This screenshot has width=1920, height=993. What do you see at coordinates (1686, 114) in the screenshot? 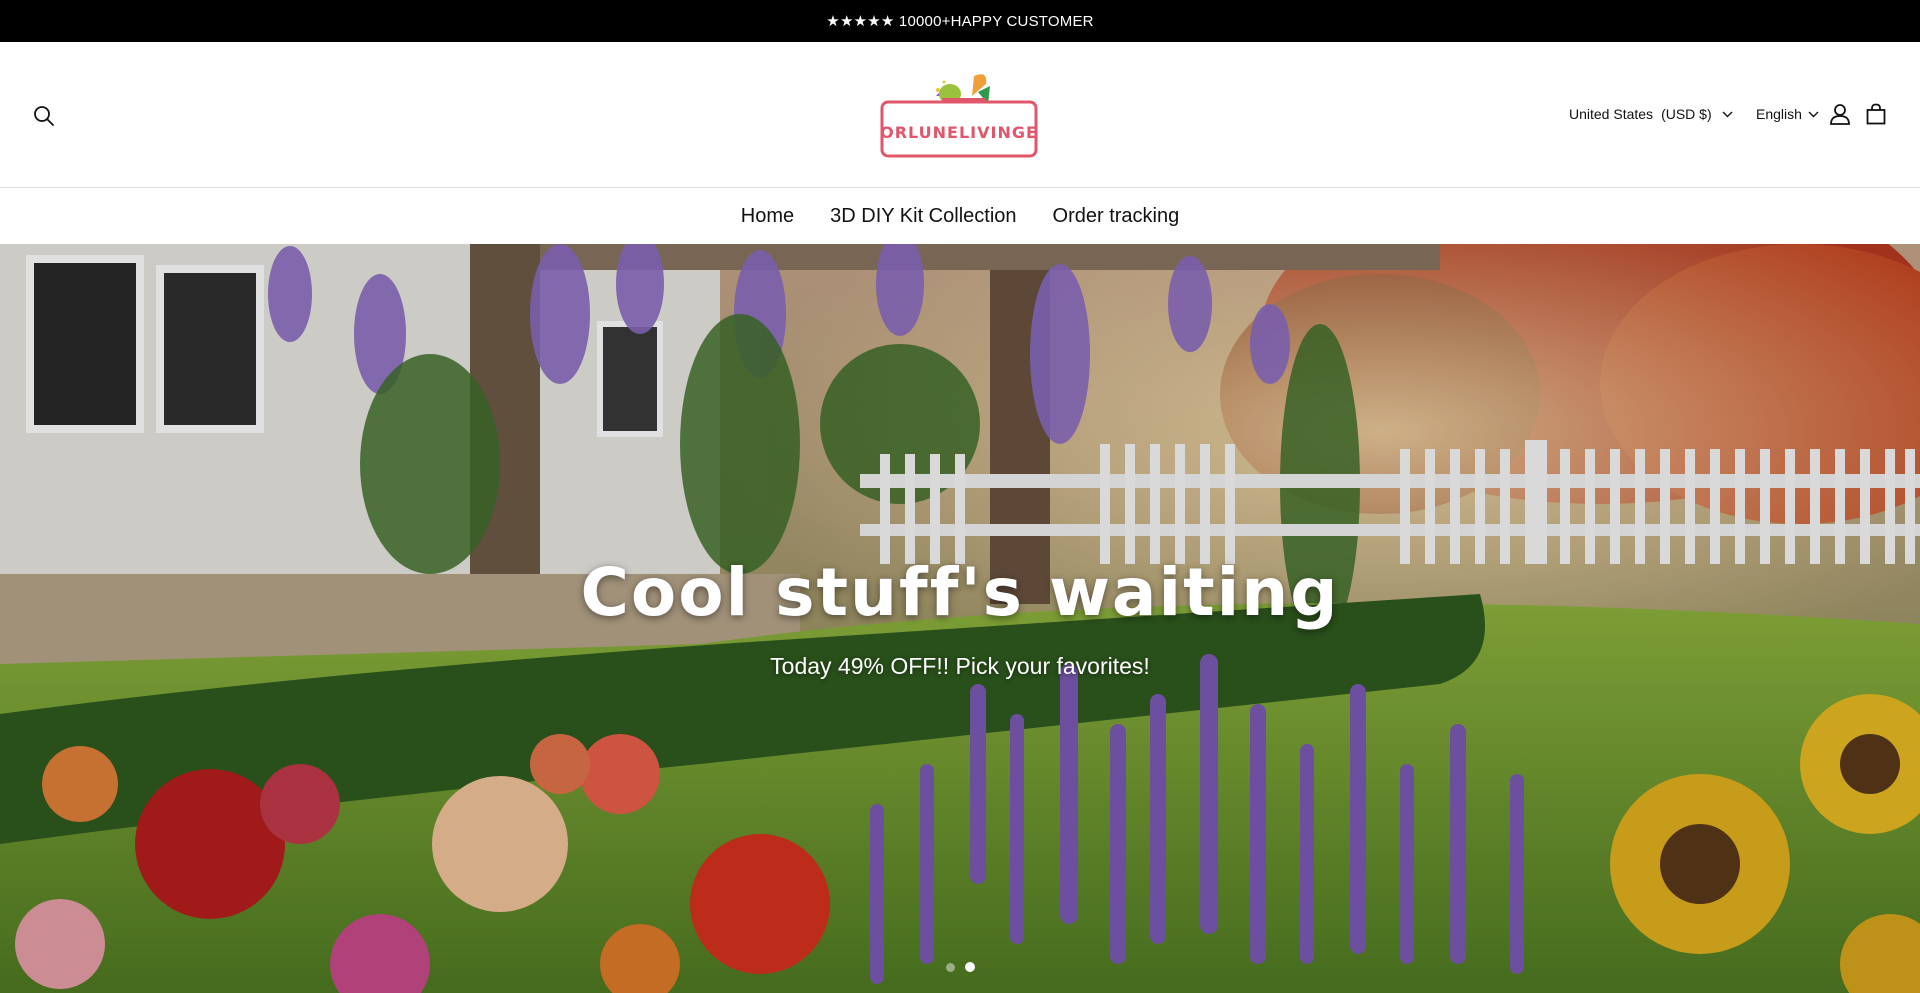
I see `currency-label: (USD $)` at bounding box center [1686, 114].